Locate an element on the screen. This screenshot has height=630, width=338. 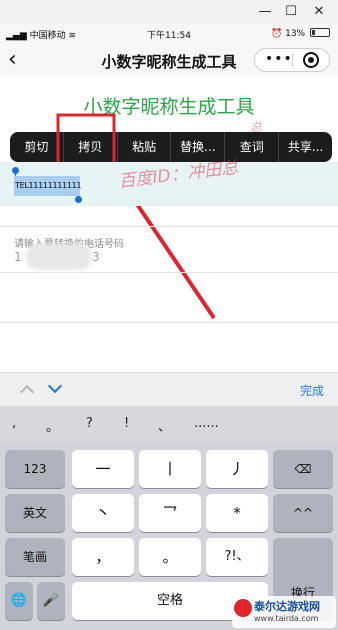
next-field-icon is located at coordinates (55, 386).